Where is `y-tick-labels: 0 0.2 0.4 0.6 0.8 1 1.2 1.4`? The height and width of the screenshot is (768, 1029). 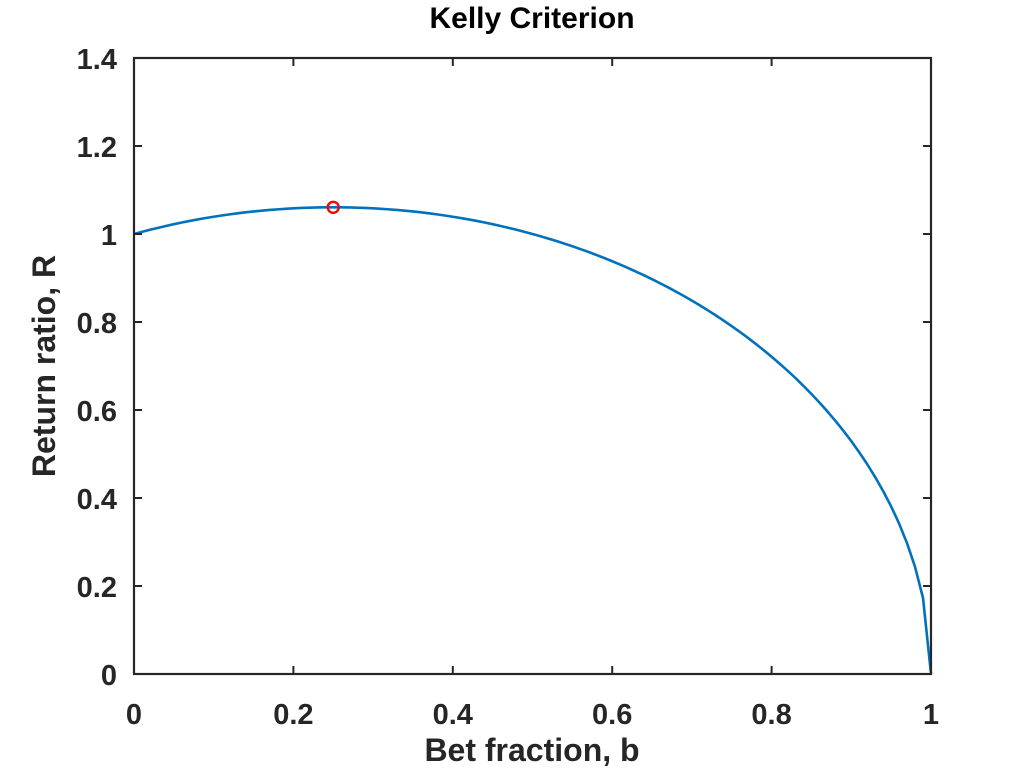 y-tick-labels: 0 0.2 0.4 0.6 0.8 1 1.2 1.4 is located at coordinates (97, 368).